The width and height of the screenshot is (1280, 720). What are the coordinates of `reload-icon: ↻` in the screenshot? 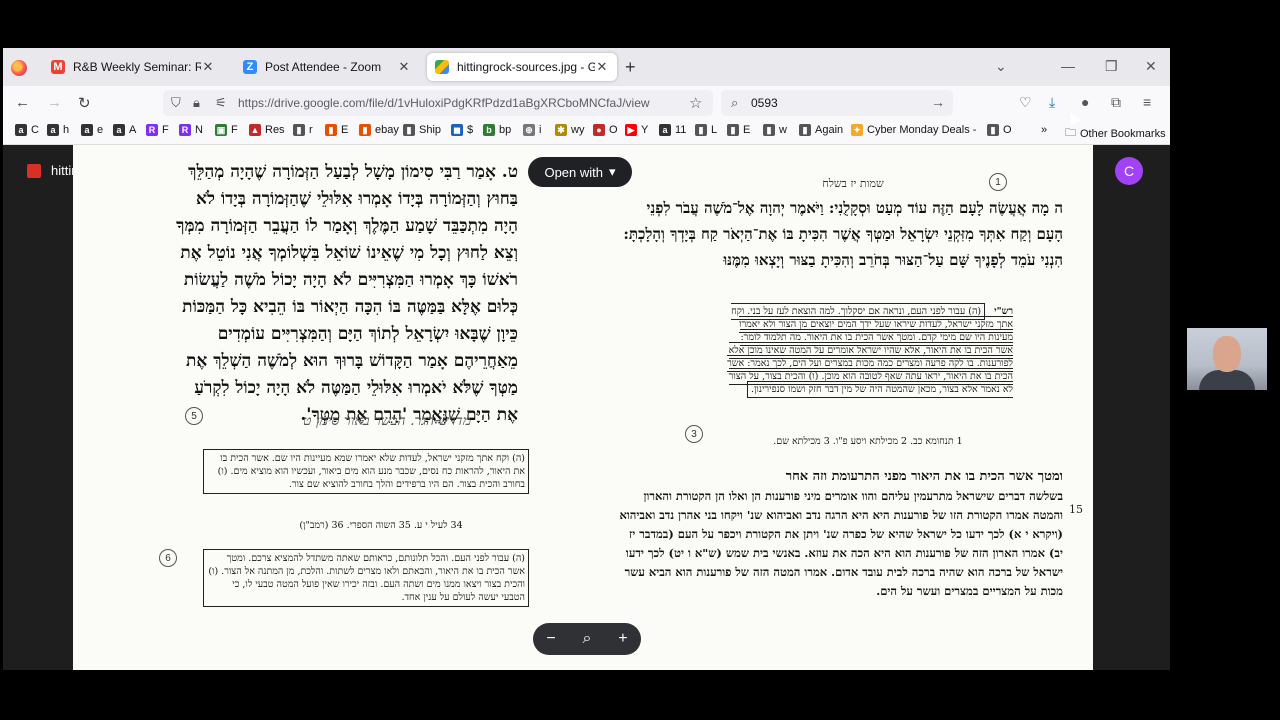 It's located at (84, 103).